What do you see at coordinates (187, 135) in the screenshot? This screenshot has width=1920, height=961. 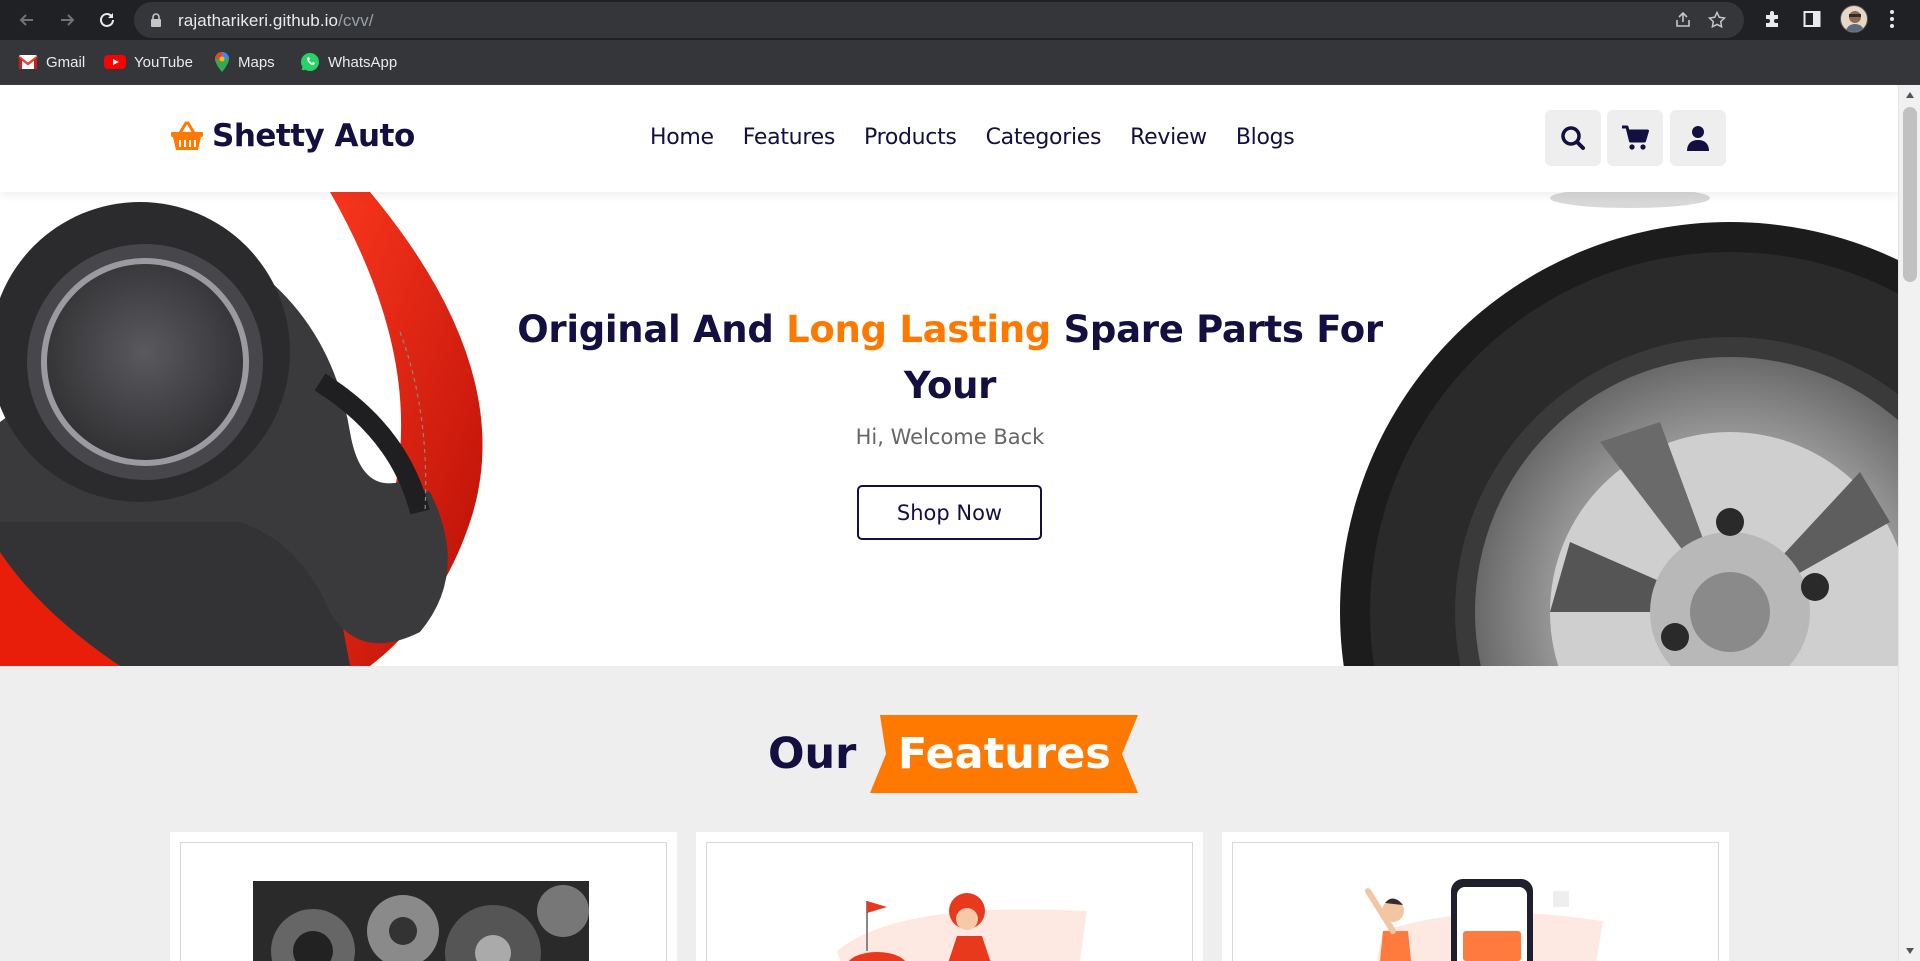 I see `basket-icon` at bounding box center [187, 135].